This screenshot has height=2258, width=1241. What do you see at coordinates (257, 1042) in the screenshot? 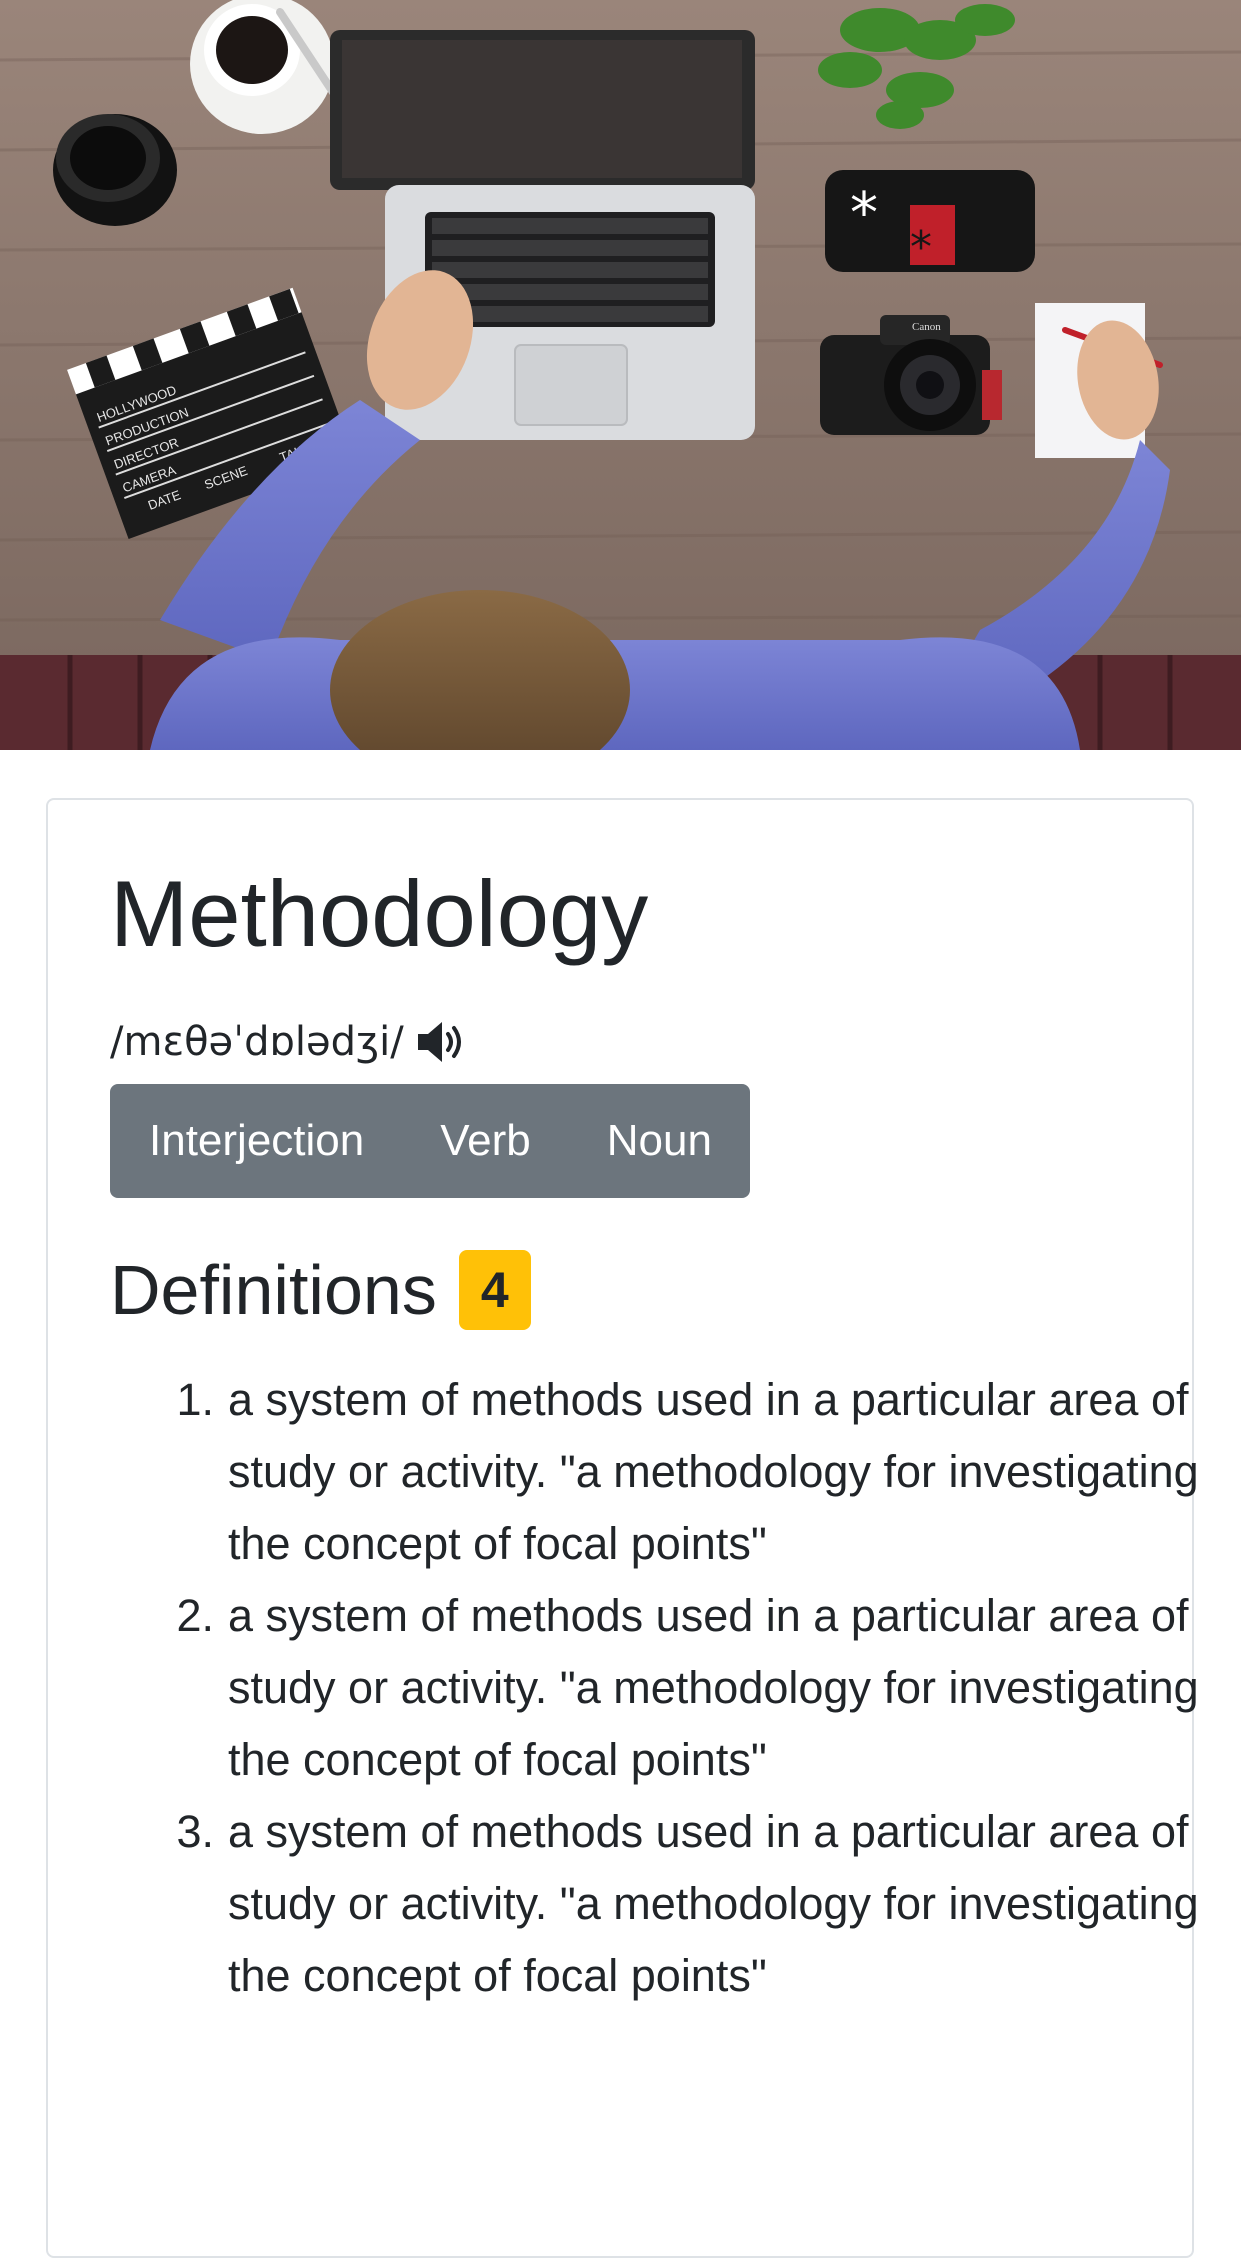
I see `phonetic-text: /mɛθəˈdɒlədʒi/` at bounding box center [257, 1042].